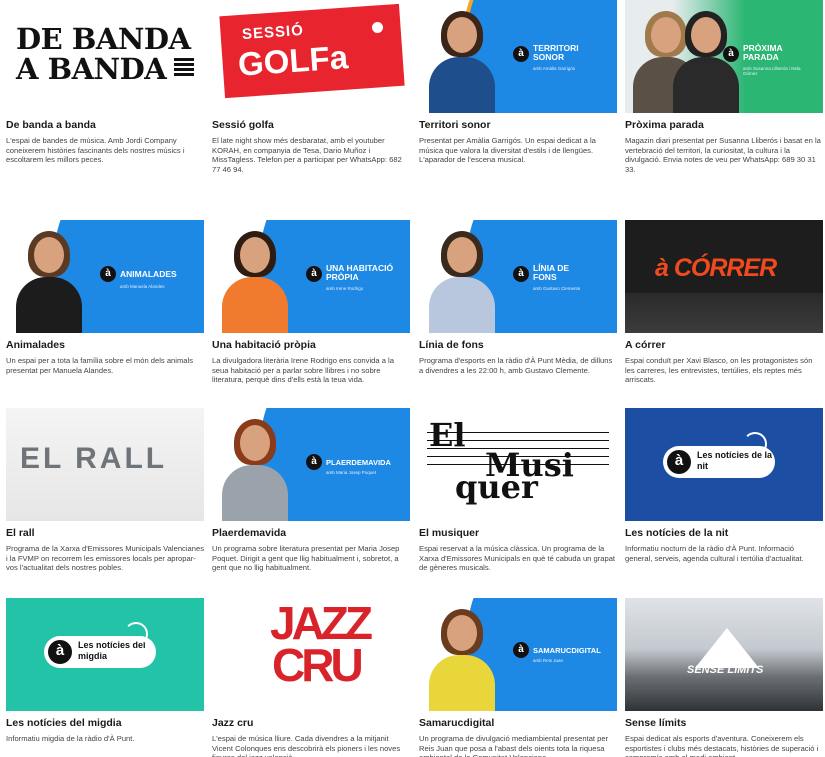  I want to click on program-title: El musiquer, so click(518, 533).